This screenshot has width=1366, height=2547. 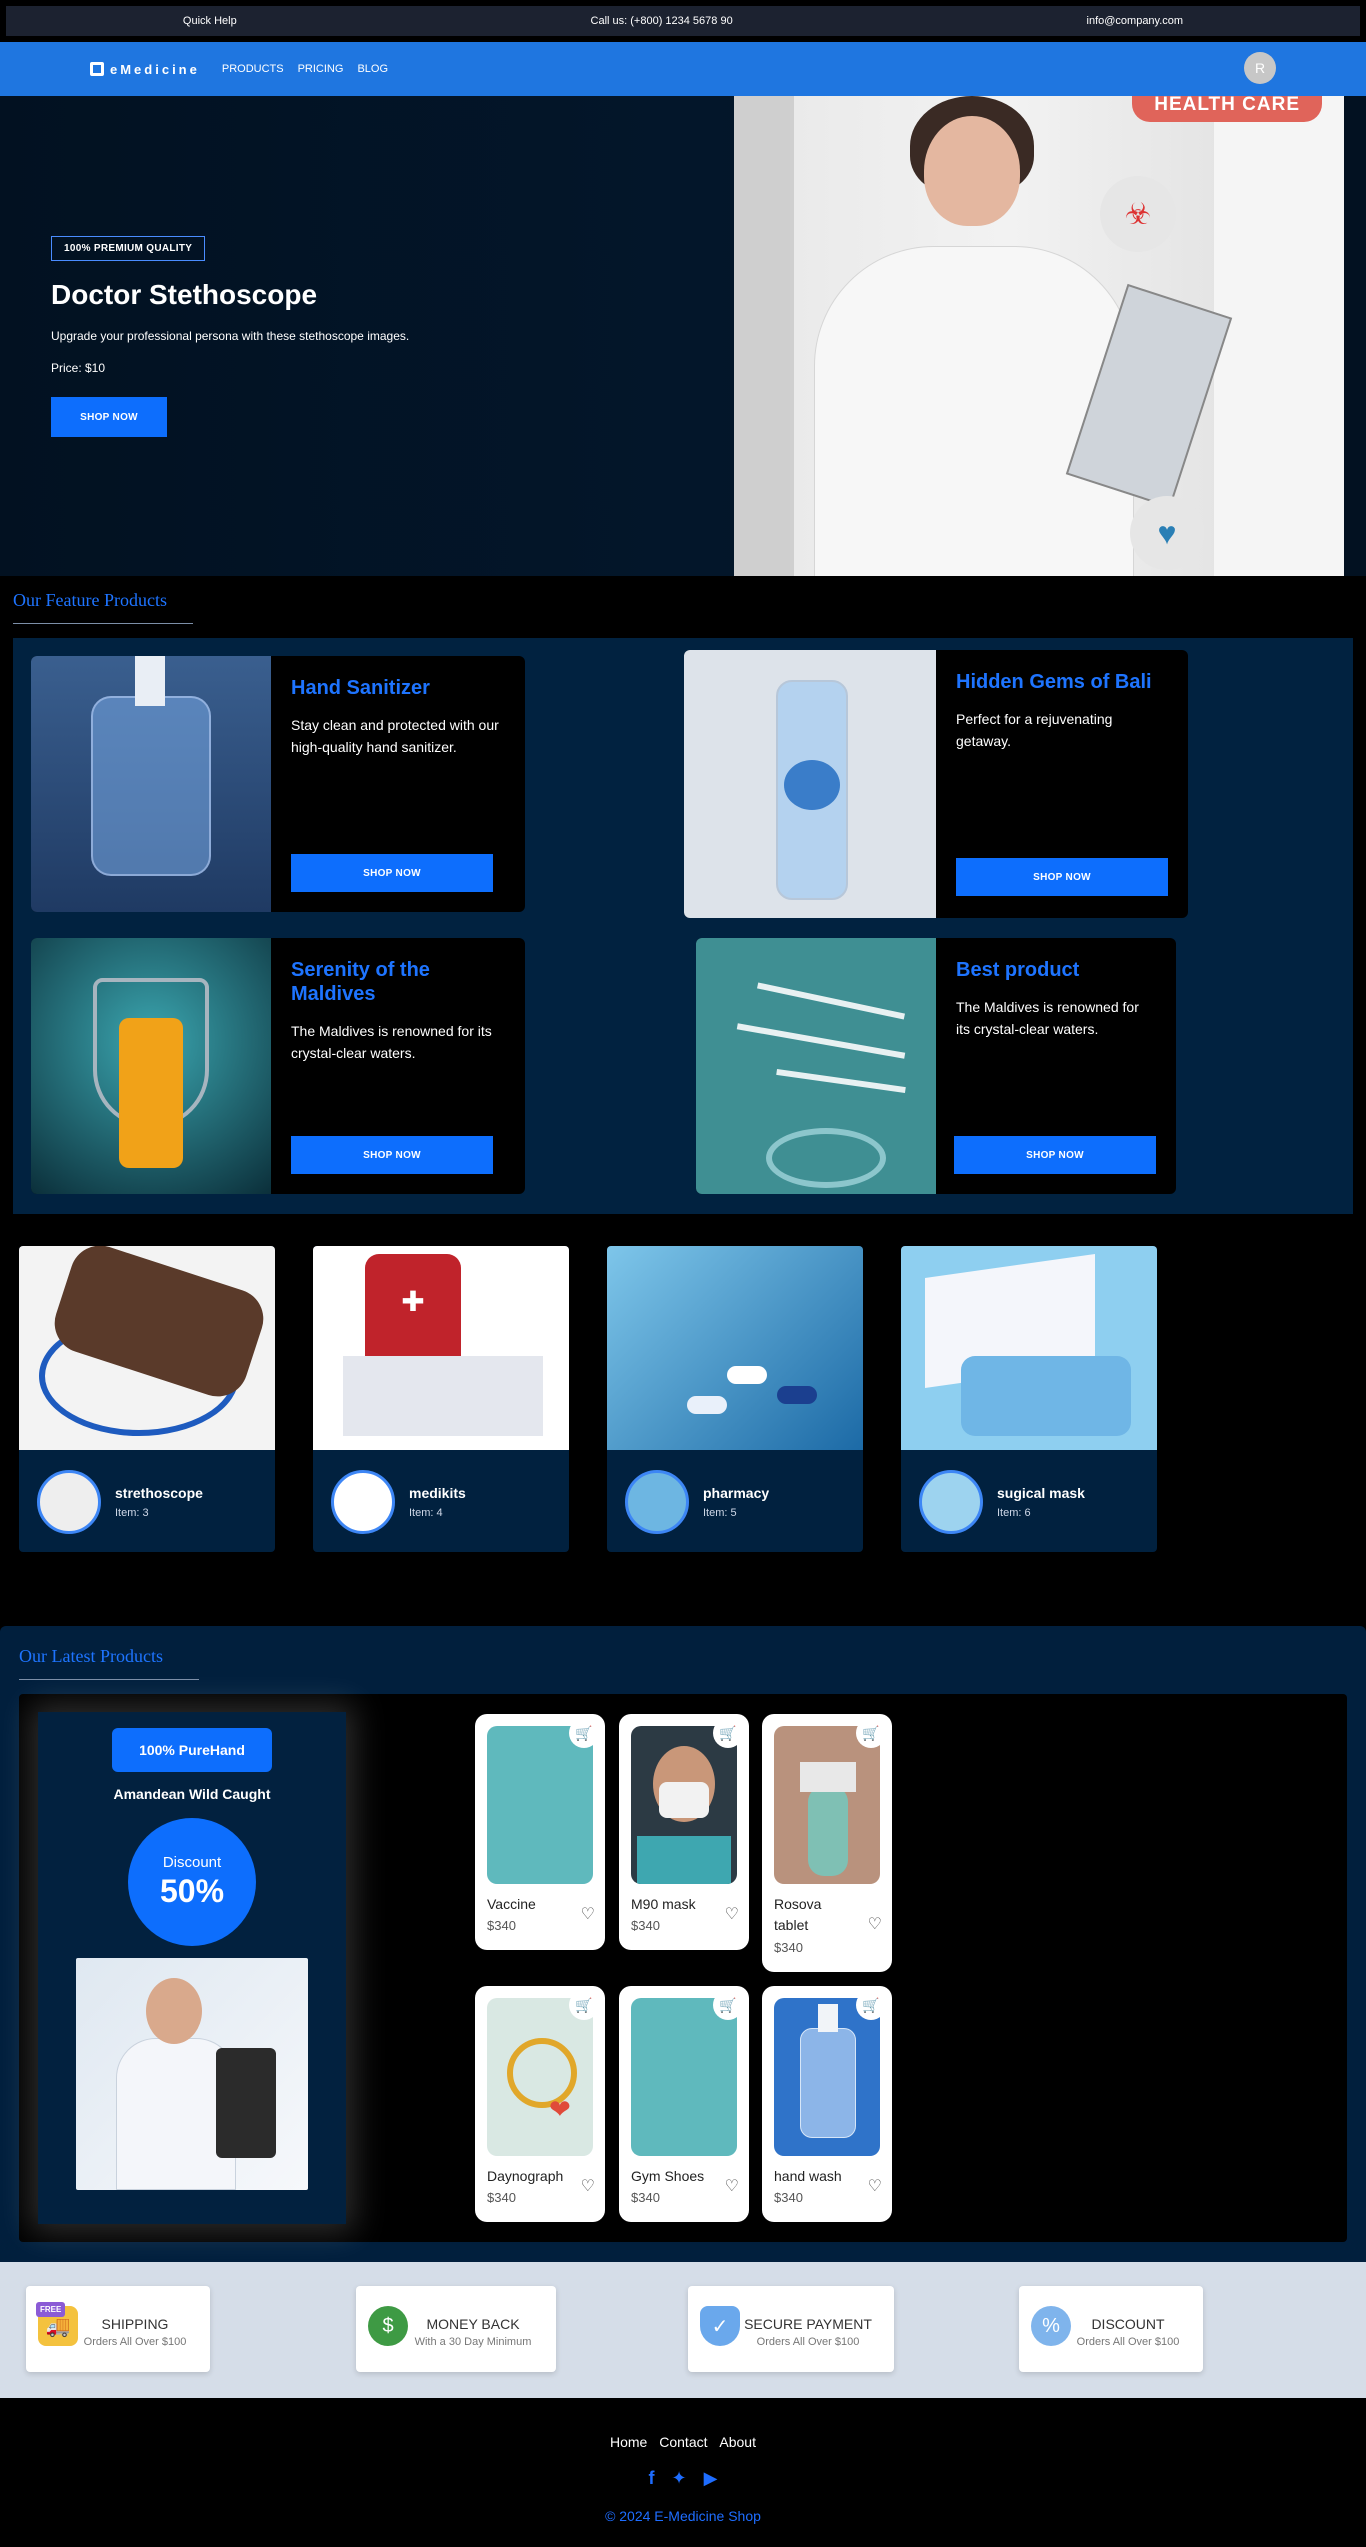 What do you see at coordinates (828, 2083) in the screenshot?
I see `handwash-bottle` at bounding box center [828, 2083].